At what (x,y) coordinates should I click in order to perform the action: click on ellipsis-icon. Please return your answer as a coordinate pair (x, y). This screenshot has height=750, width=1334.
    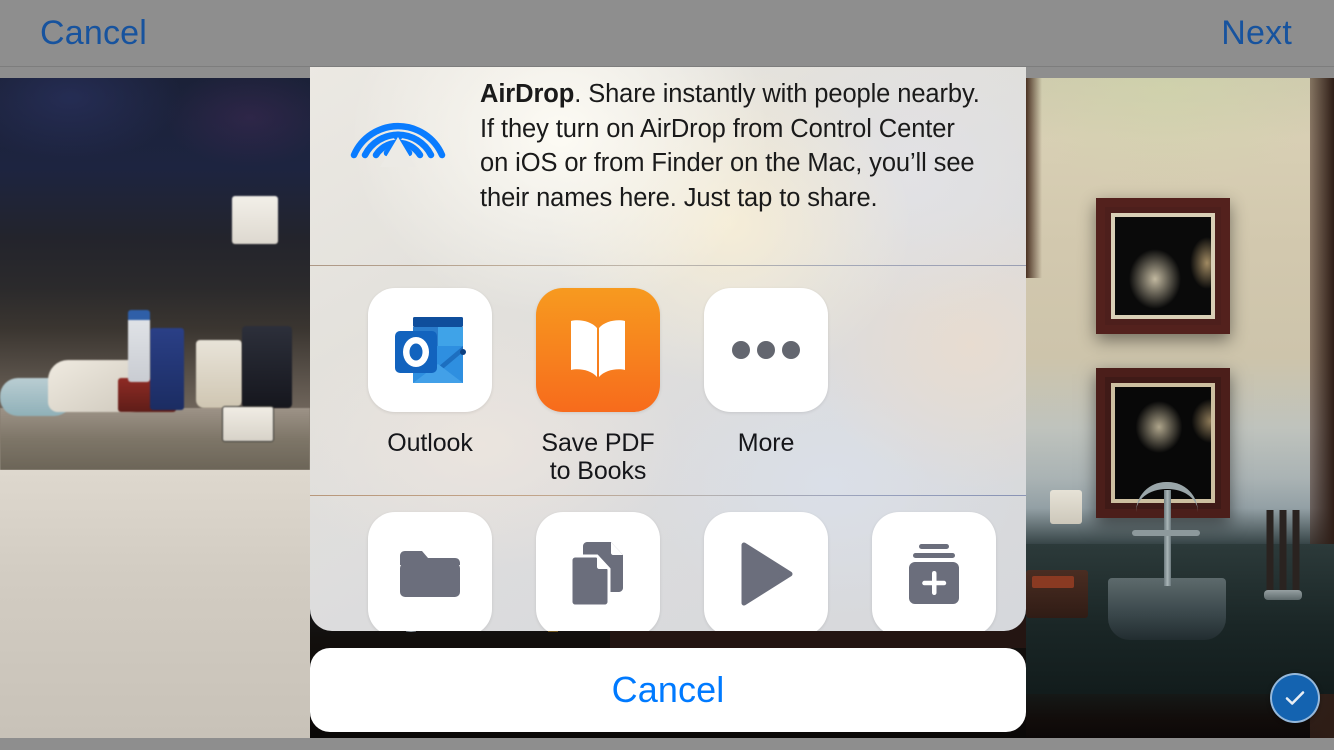
    Looking at the image, I should click on (766, 350).